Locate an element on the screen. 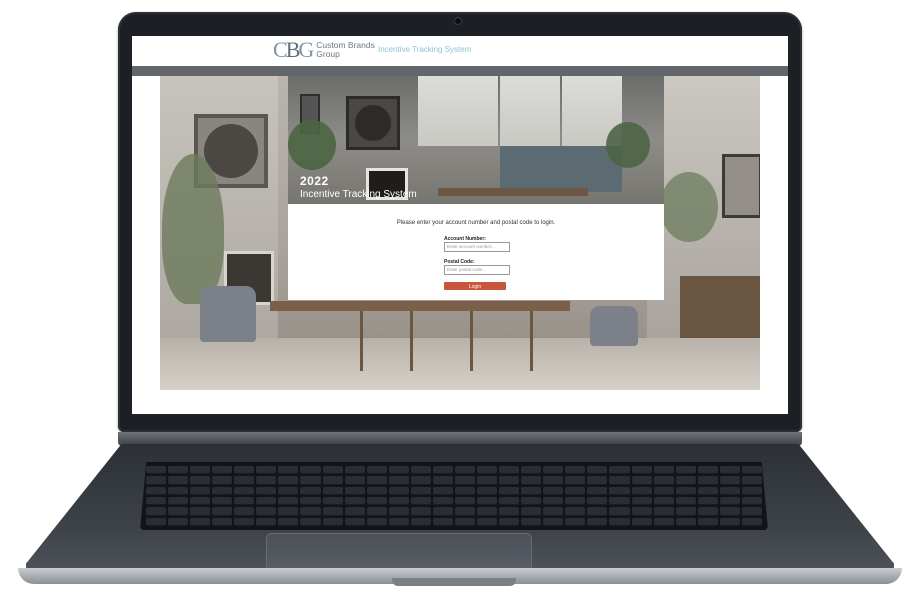  hero-image: 2022 Incentive Tracking System is located at coordinates (476, 140).